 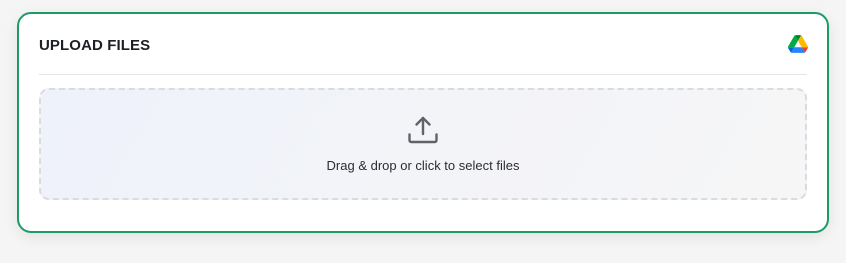 I want to click on upload-icon, so click(x=423, y=130).